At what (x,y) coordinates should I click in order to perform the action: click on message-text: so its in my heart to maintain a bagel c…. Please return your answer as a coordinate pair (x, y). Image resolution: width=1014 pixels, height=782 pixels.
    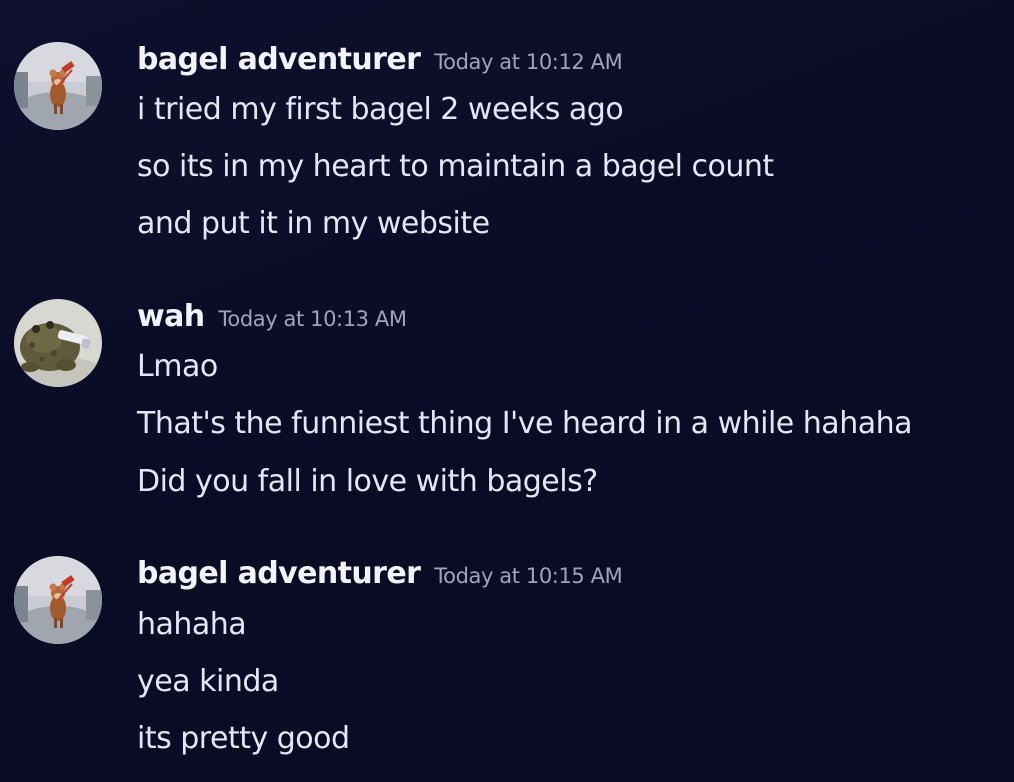
    Looking at the image, I should click on (455, 166).